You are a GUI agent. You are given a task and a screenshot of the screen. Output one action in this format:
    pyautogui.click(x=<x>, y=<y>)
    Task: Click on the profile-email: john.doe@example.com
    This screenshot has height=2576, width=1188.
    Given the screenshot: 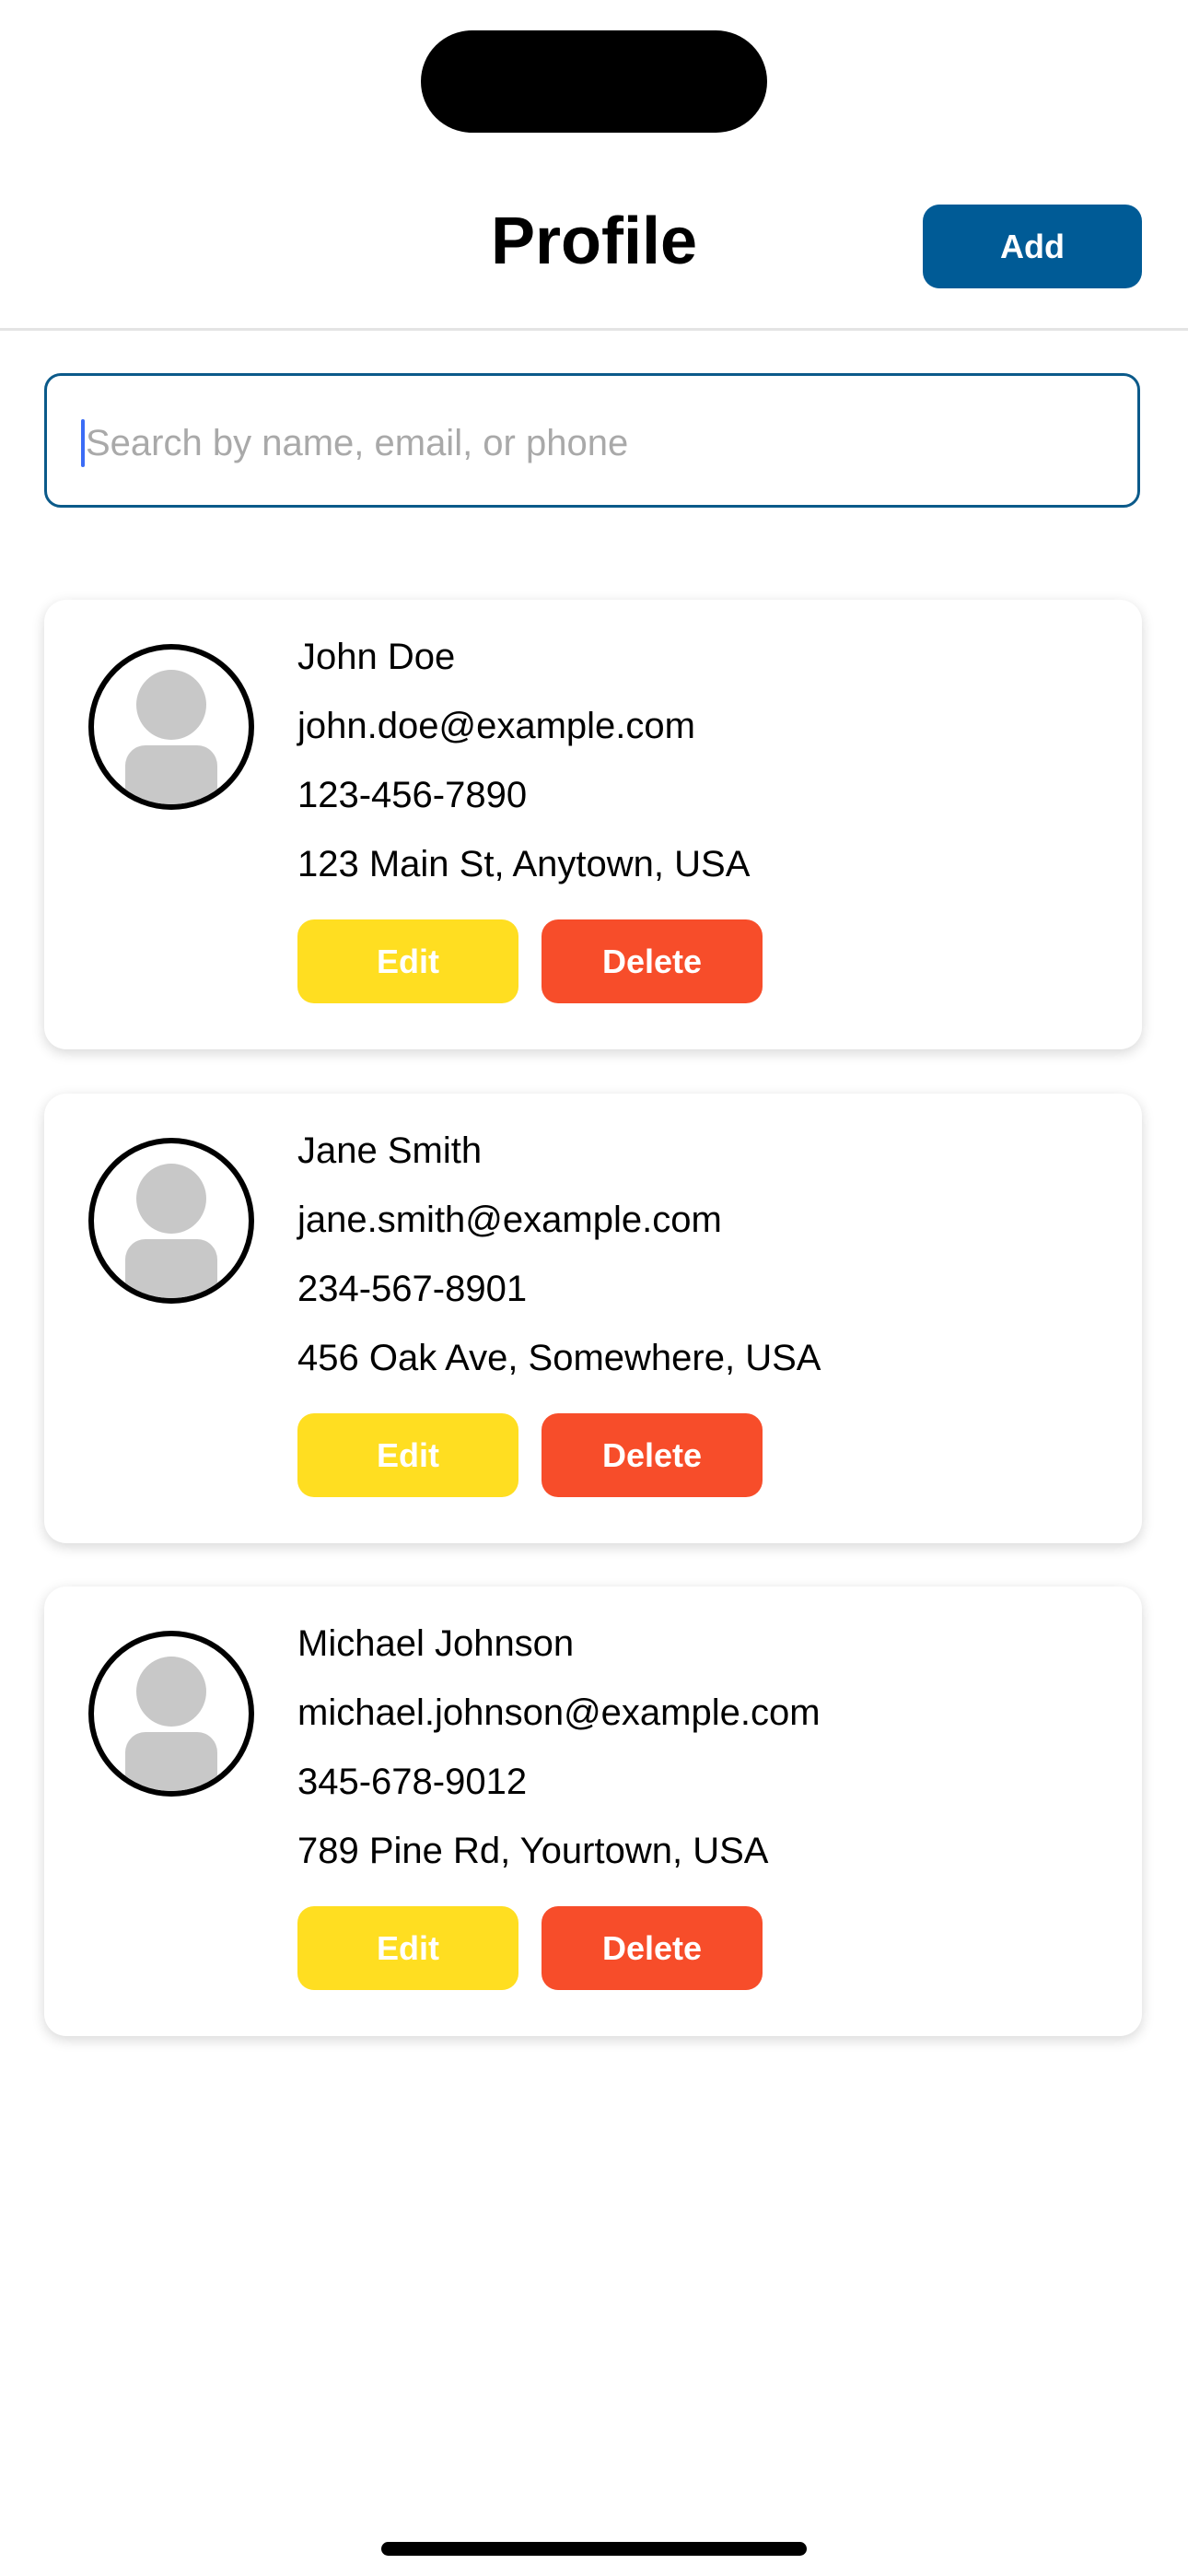 What is the action you would take?
    pyautogui.click(x=496, y=726)
    